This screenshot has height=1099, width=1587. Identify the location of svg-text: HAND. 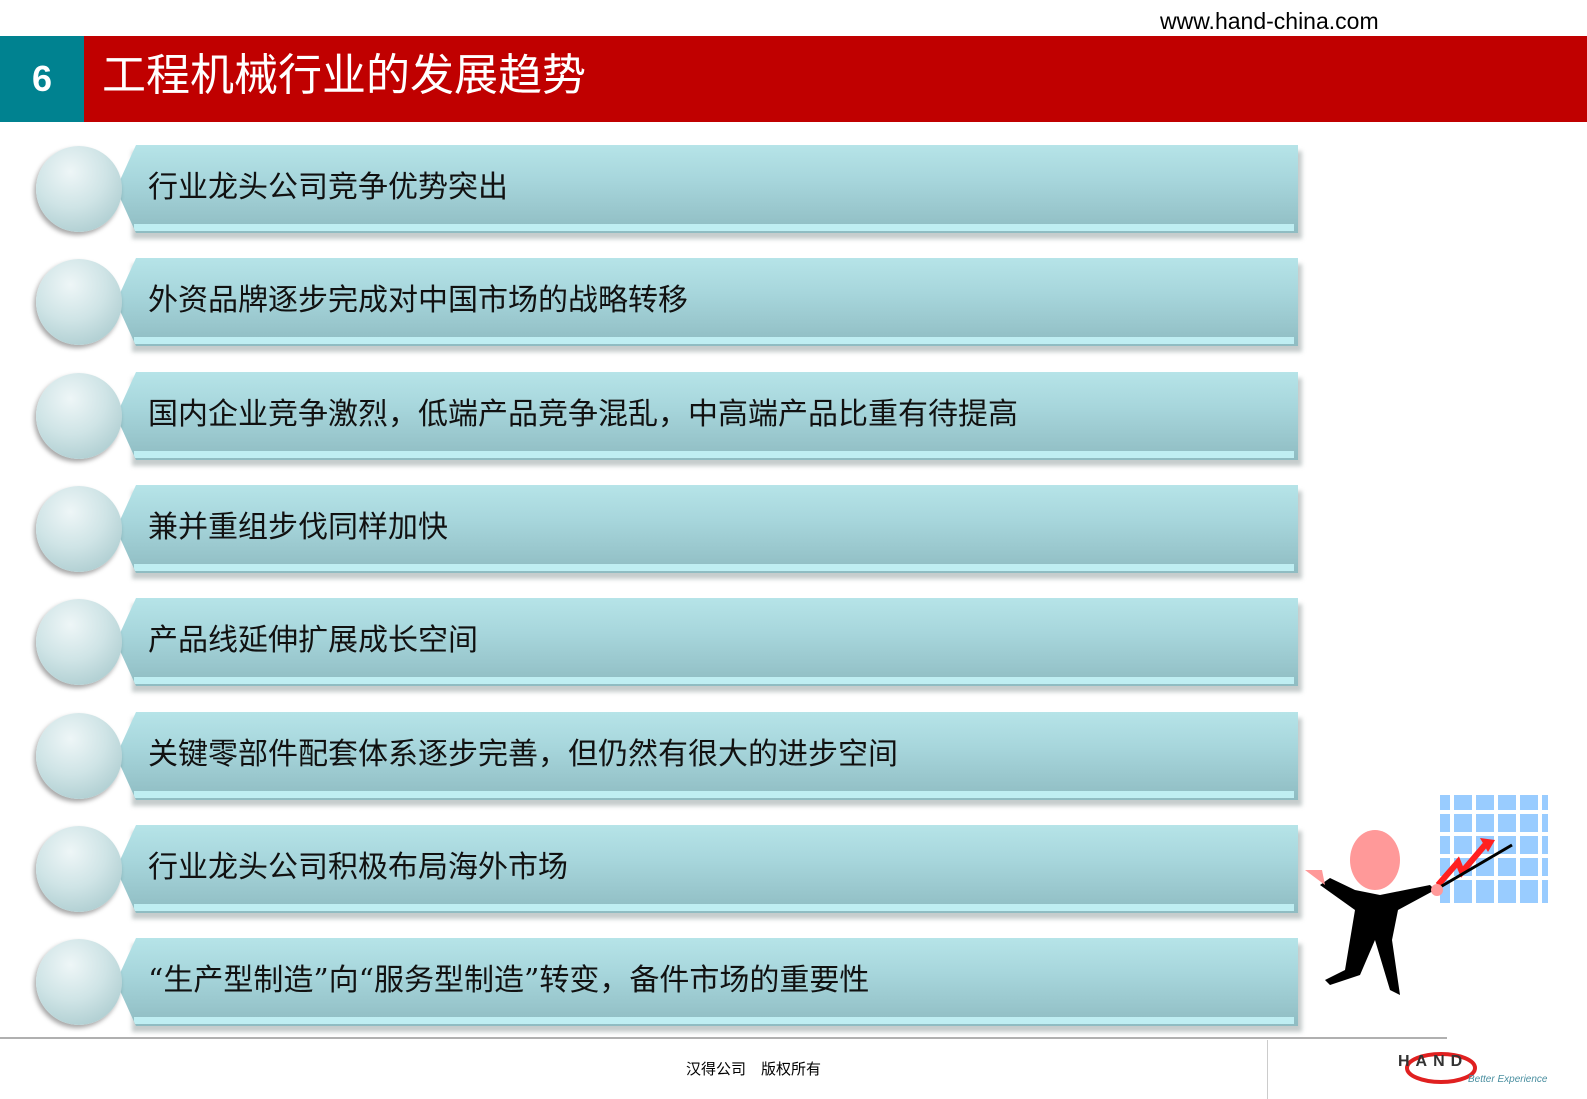
(1433, 1061).